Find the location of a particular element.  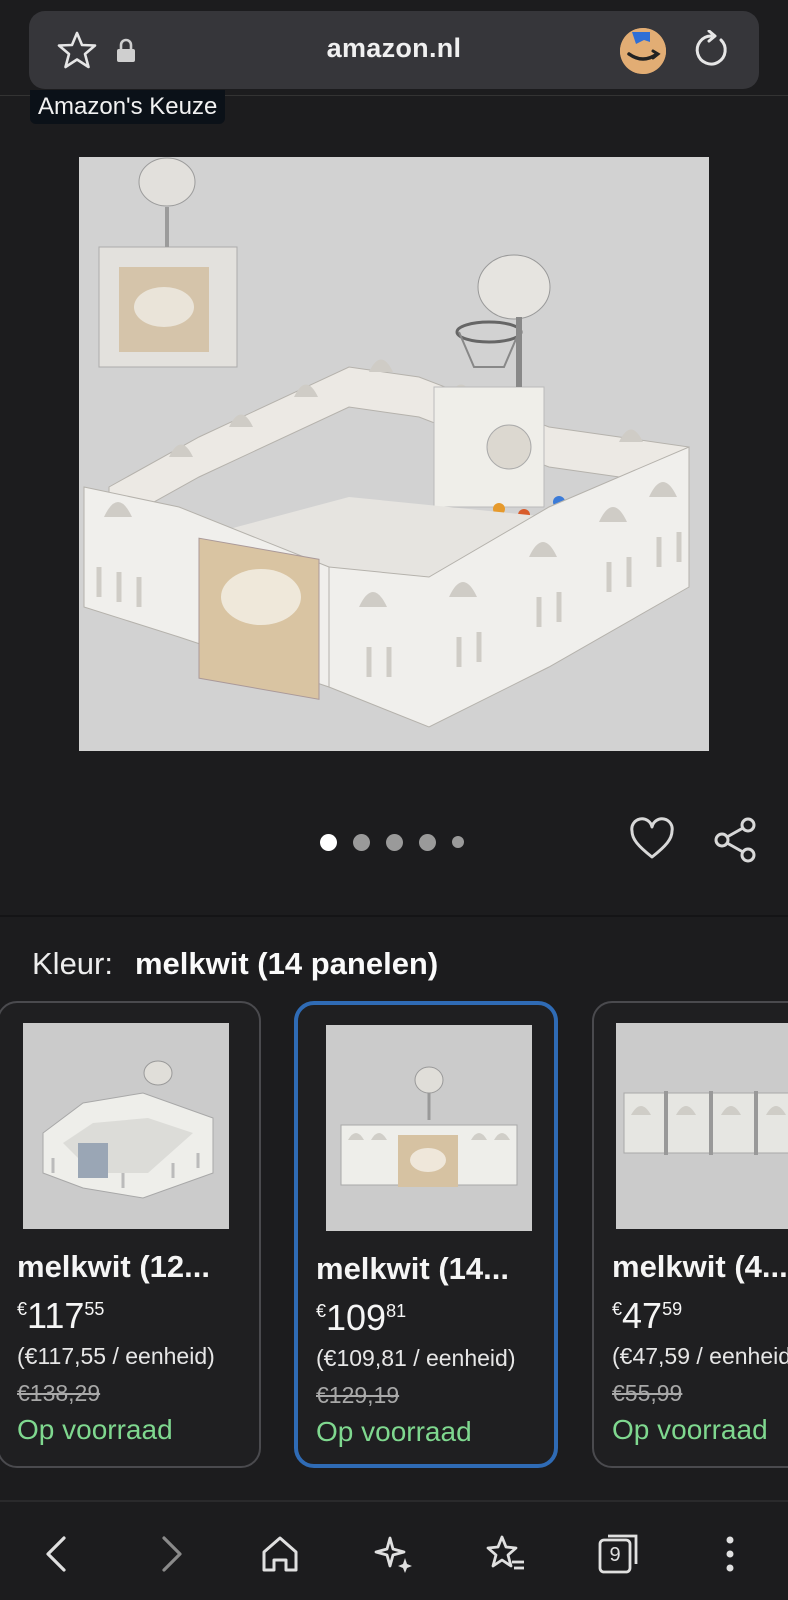

color-selection: Kleur: melkwit (14 panelen) is located at coordinates (235, 964).